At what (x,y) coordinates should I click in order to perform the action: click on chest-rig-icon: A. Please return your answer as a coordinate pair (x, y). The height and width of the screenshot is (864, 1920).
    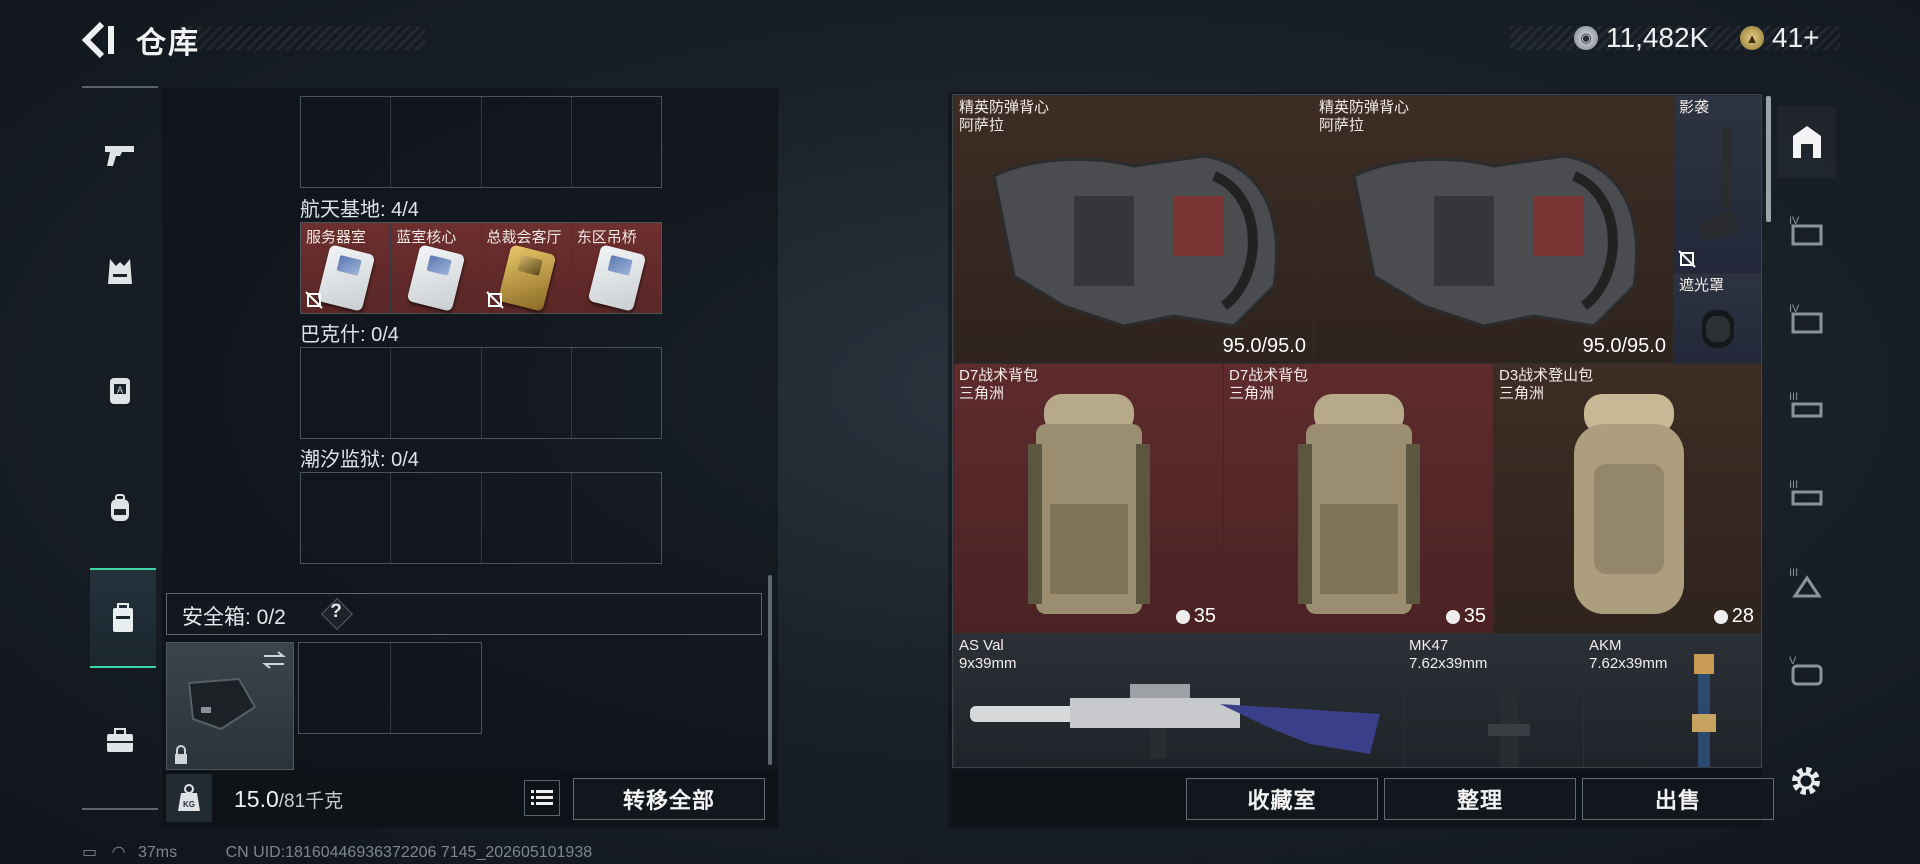
    Looking at the image, I should click on (120, 391).